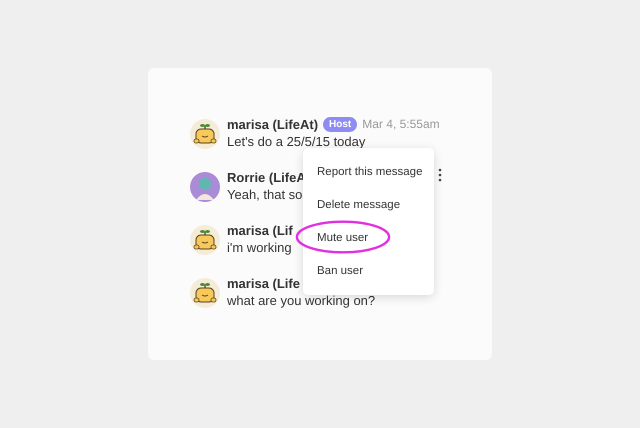 This screenshot has width=640, height=428. I want to click on host-badge: Host, so click(340, 124).